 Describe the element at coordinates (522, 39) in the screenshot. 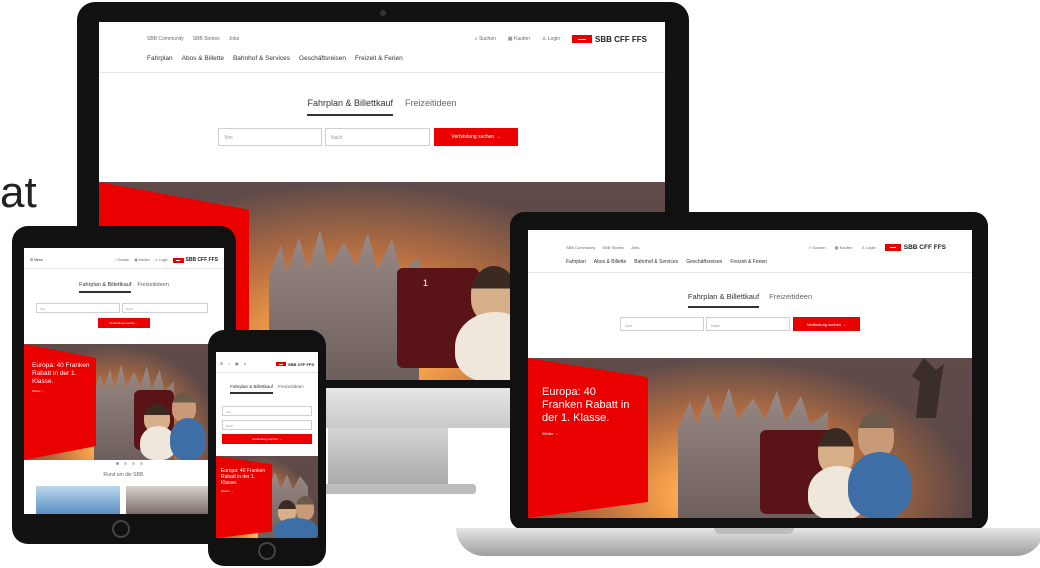

I see `cart-label: Kaufen` at that location.